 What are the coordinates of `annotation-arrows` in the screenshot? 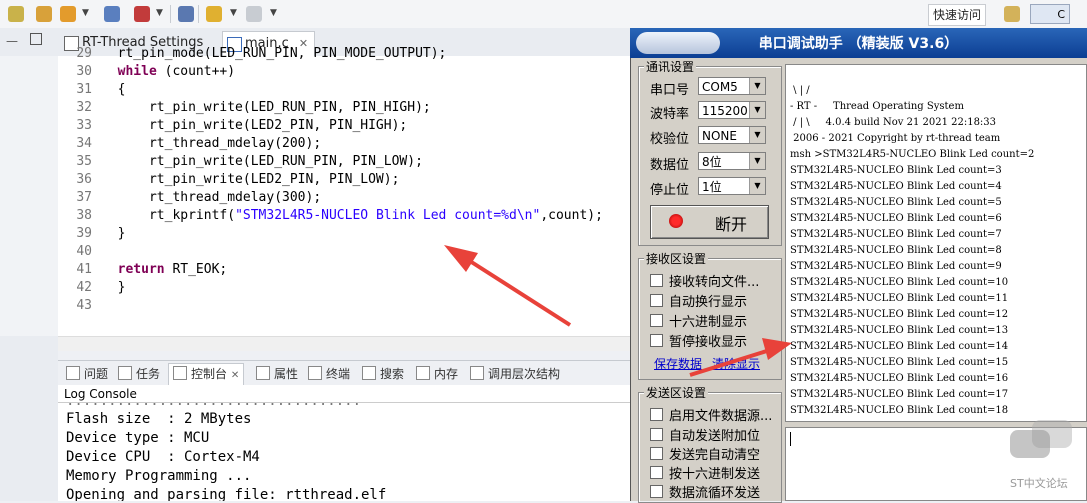 It's located at (618, 311).